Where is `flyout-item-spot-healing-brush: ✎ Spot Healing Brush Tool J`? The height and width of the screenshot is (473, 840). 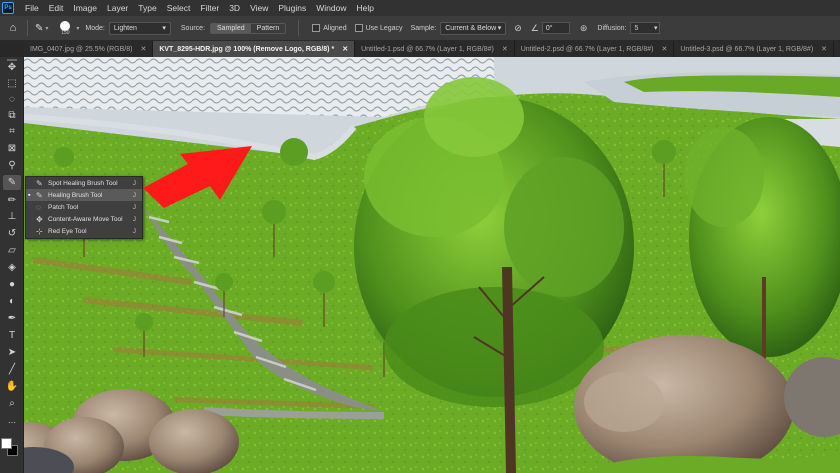 flyout-item-spot-healing-brush: ✎ Spot Healing Brush Tool J is located at coordinates (84, 183).